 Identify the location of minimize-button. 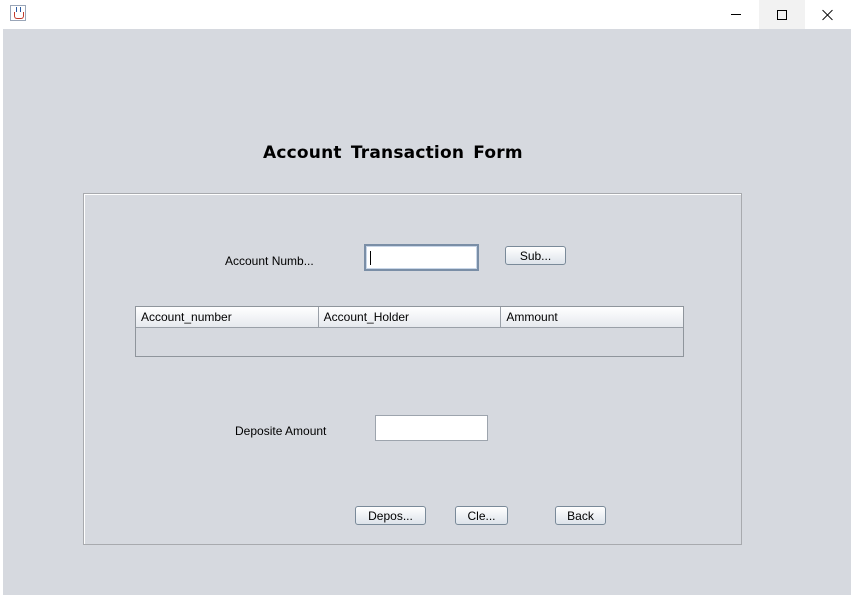
(736, 14).